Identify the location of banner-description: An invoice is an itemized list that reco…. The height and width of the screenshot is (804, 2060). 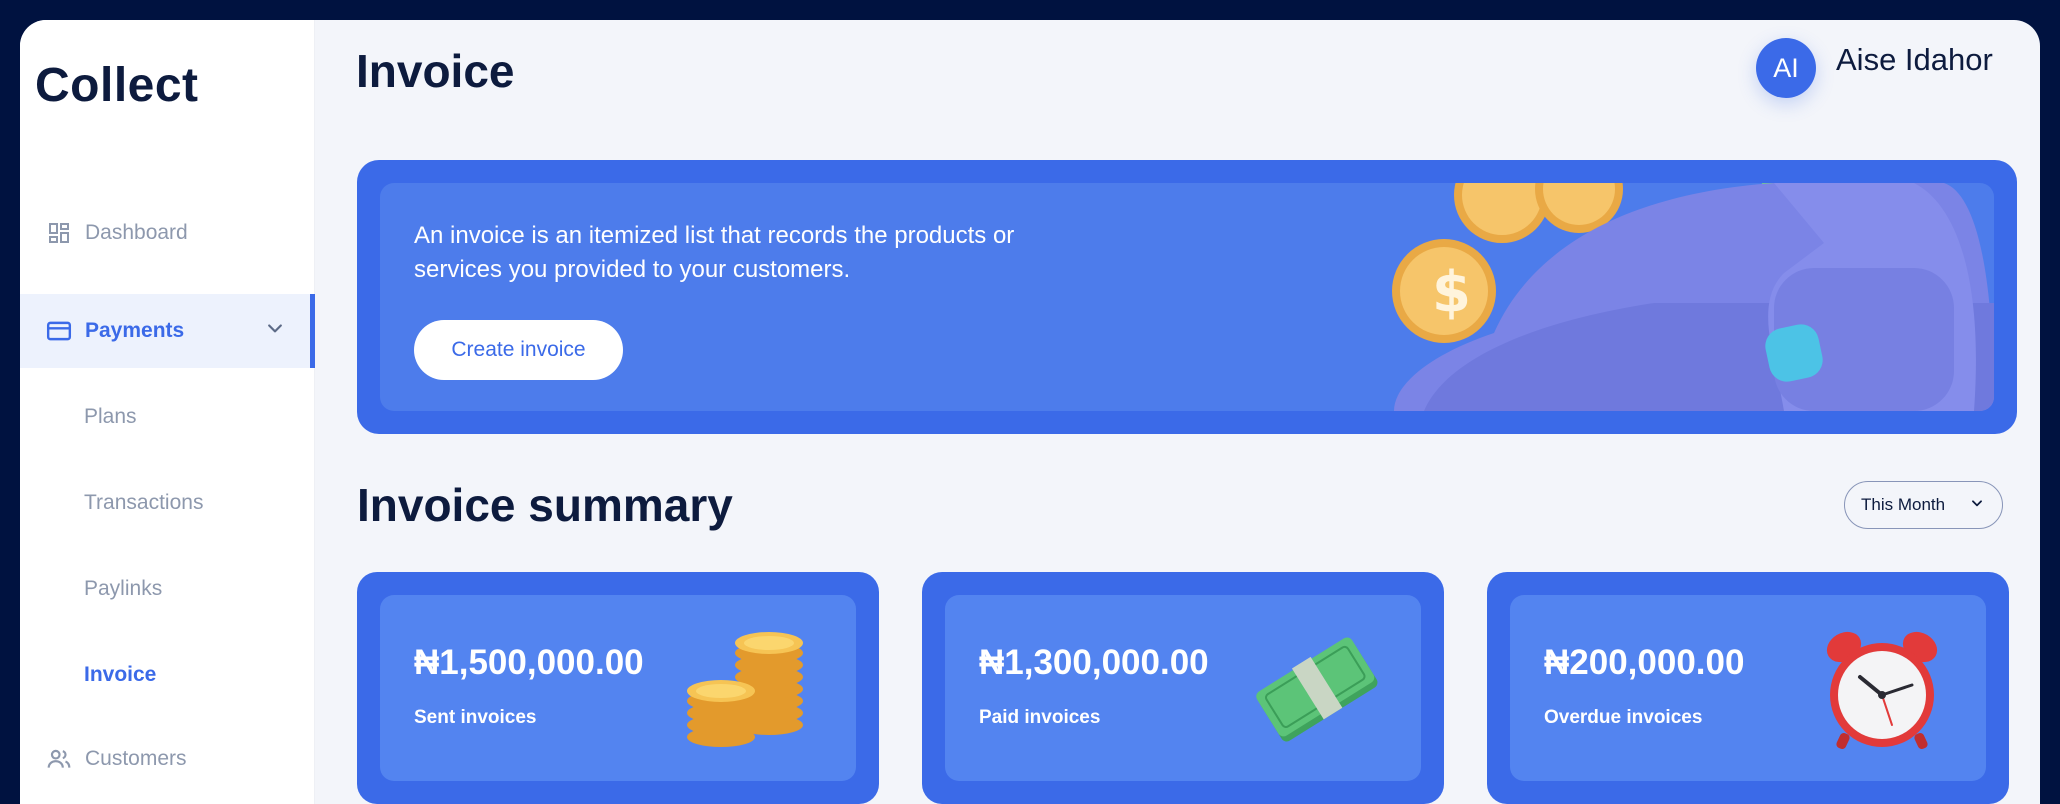
(714, 252).